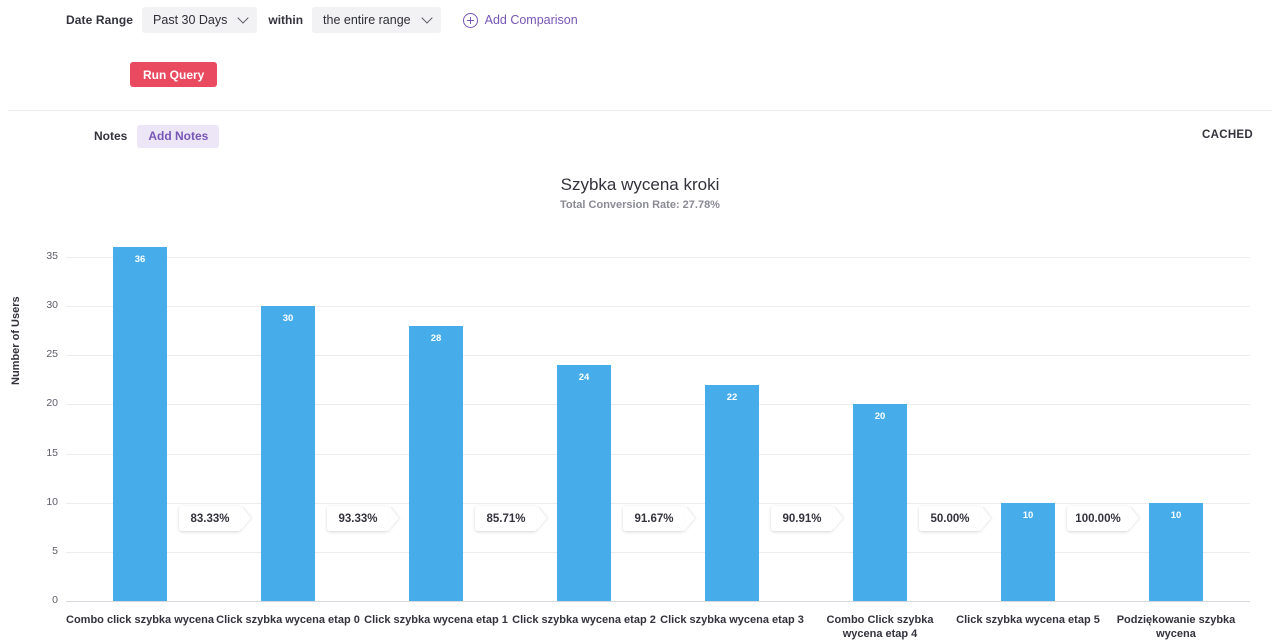 The height and width of the screenshot is (644, 1280). What do you see at coordinates (52, 452) in the screenshot?
I see `y-axis-tick: 15` at bounding box center [52, 452].